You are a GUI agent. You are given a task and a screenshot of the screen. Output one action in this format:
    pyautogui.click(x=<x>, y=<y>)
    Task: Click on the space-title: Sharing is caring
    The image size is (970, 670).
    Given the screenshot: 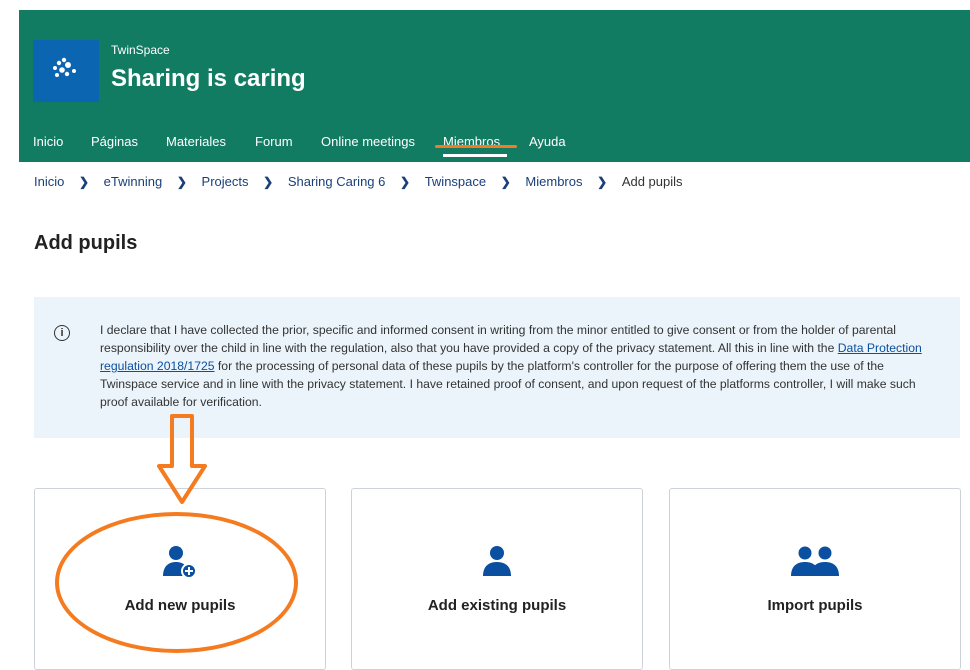 What is the action you would take?
    pyautogui.click(x=208, y=79)
    